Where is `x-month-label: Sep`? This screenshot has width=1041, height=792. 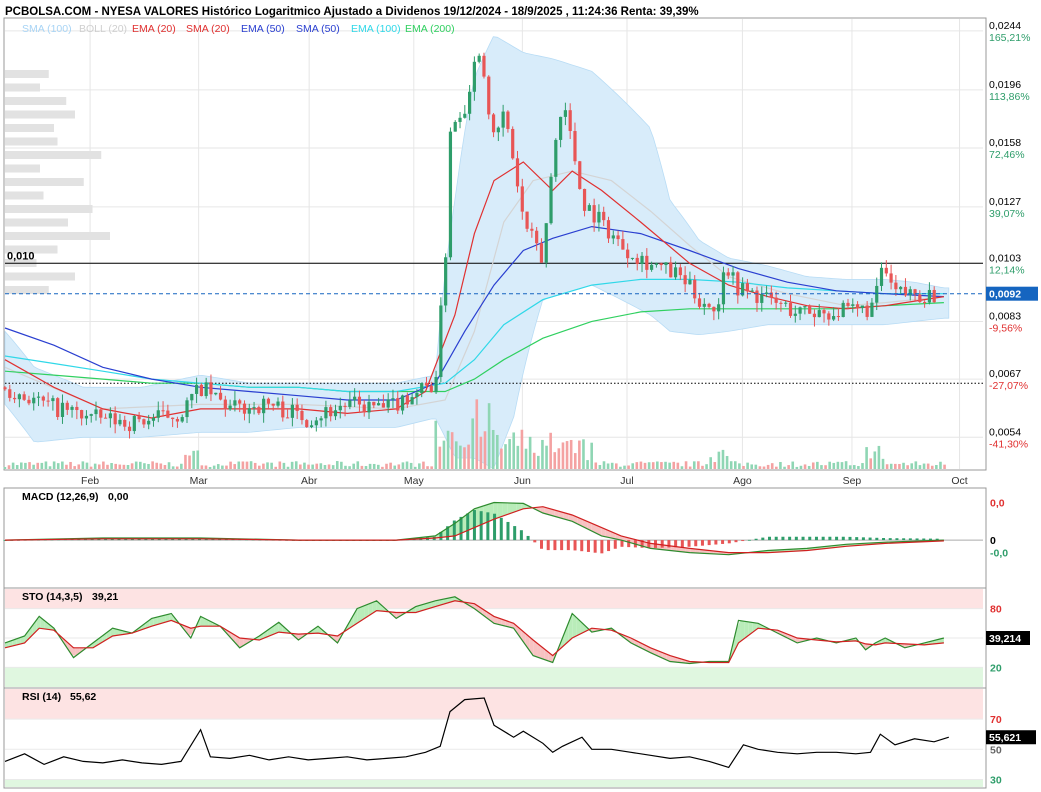 x-month-label: Sep is located at coordinates (852, 481).